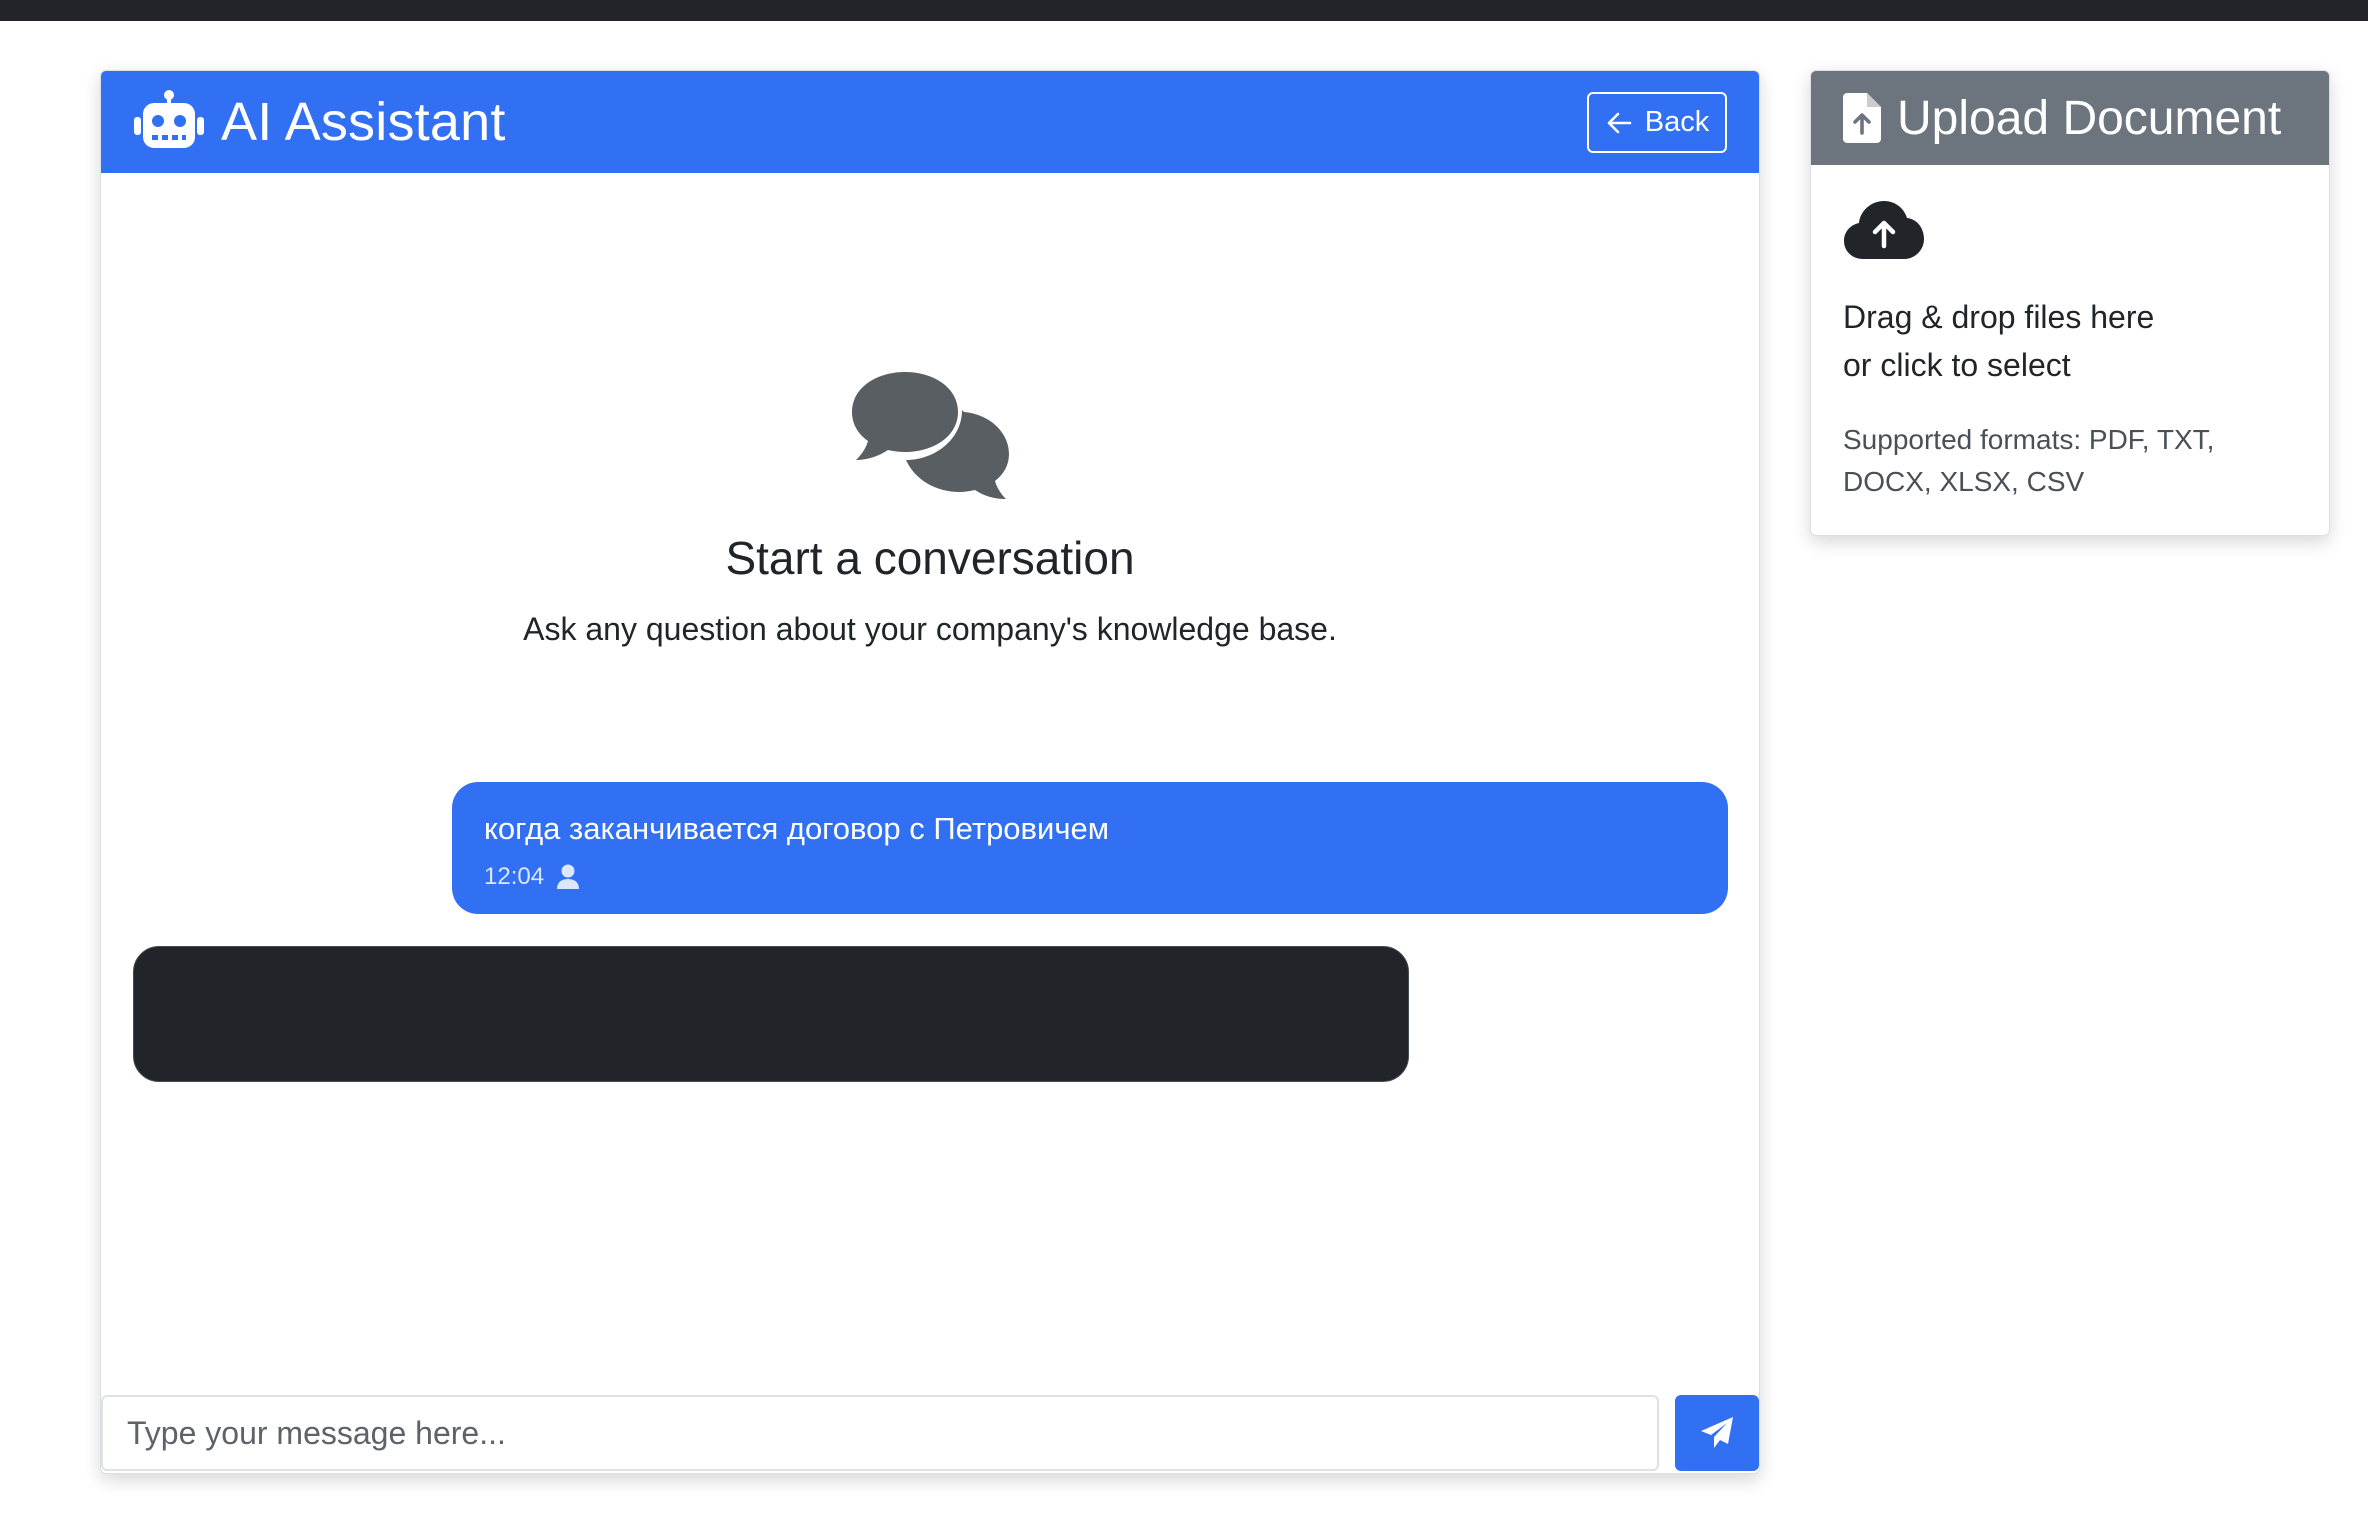  Describe the element at coordinates (1090, 877) in the screenshot. I see `user-message-meta: 12:04` at that location.